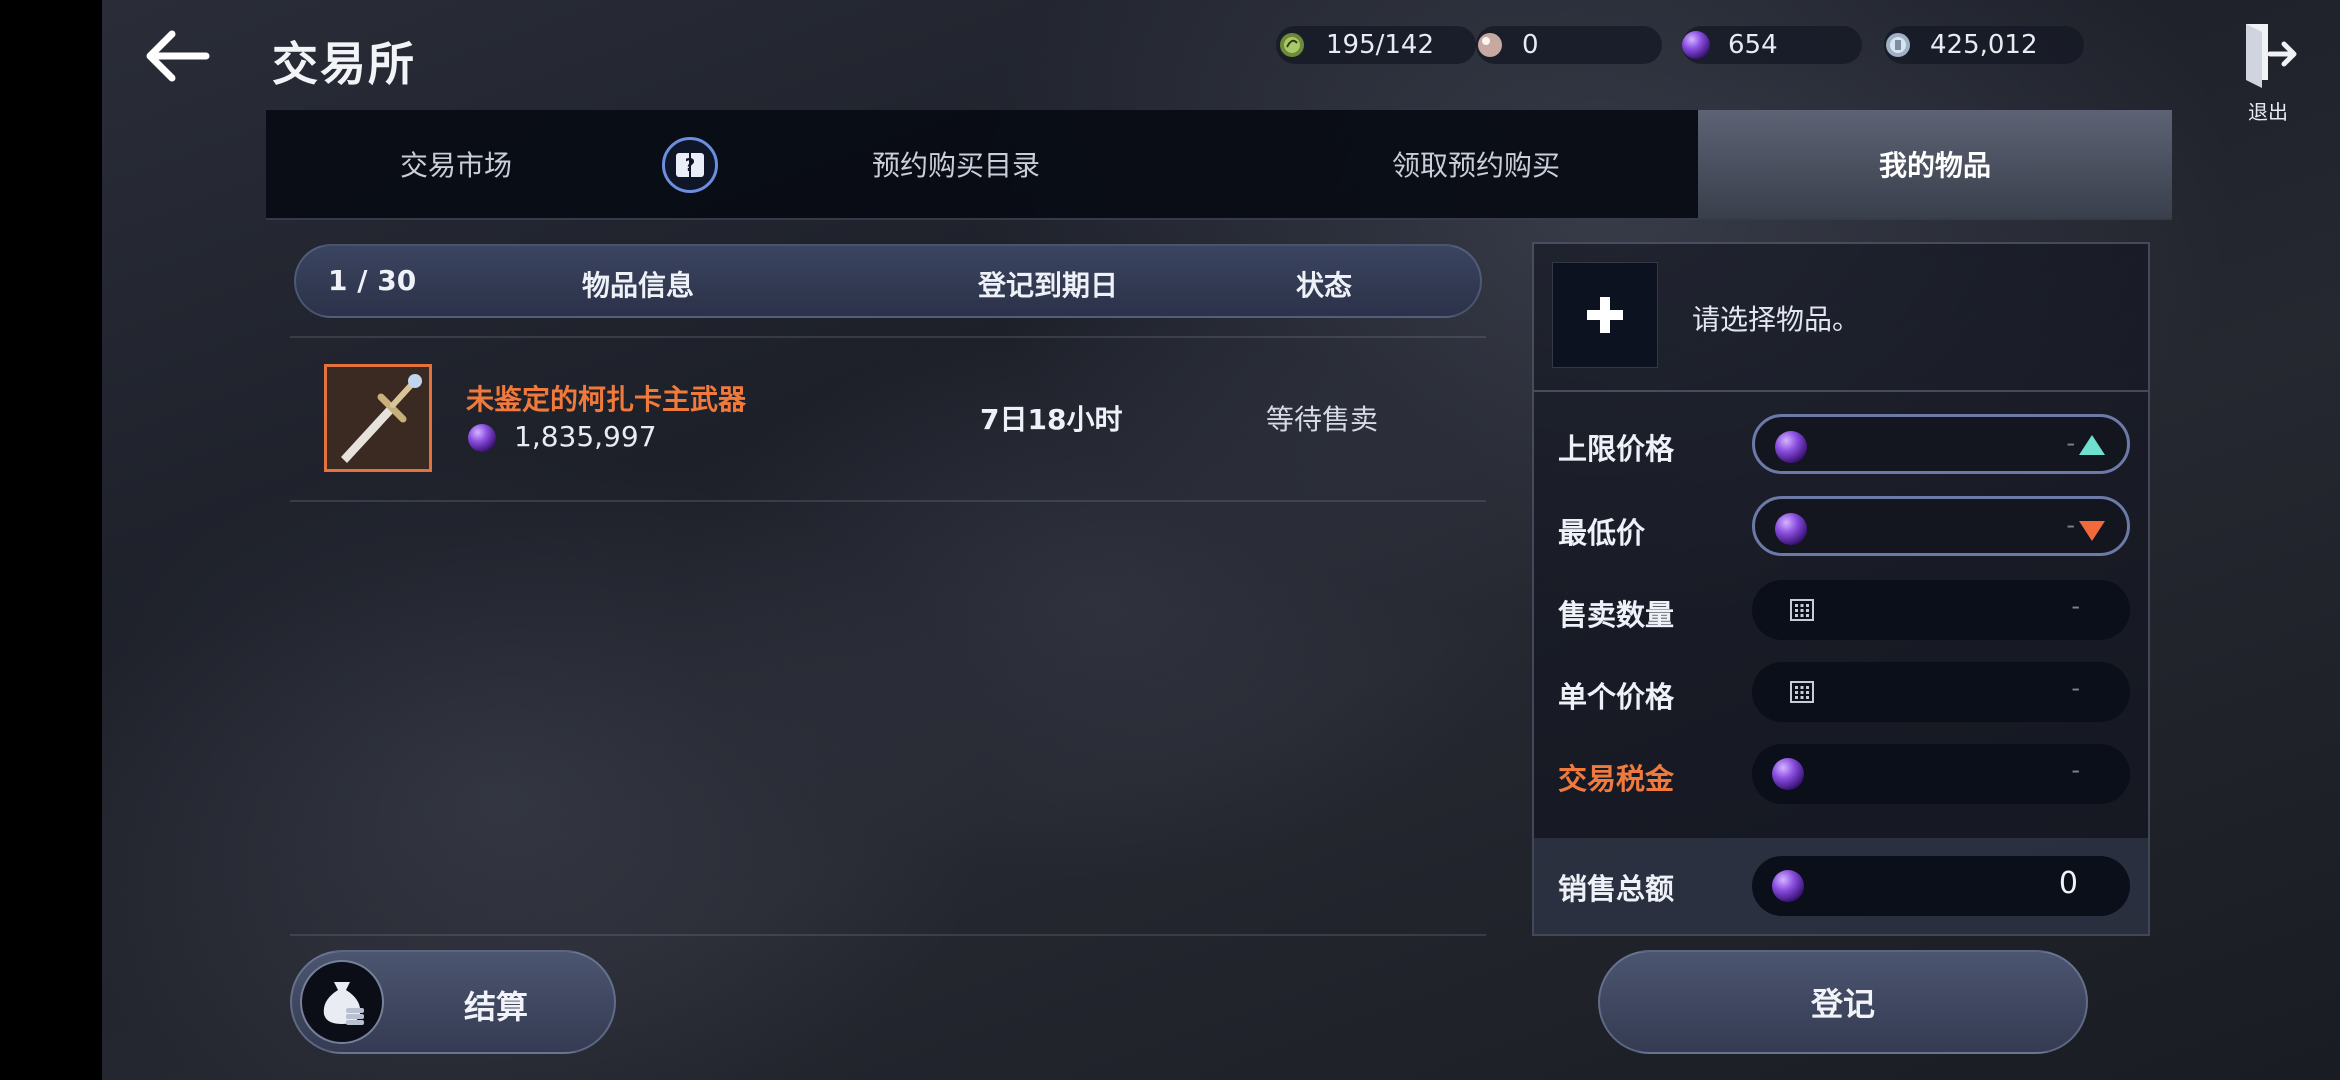 Image resolution: width=2340 pixels, height=1080 pixels. Describe the element at coordinates (1602, 533) in the screenshot. I see `min-price-label: 最低价` at that location.